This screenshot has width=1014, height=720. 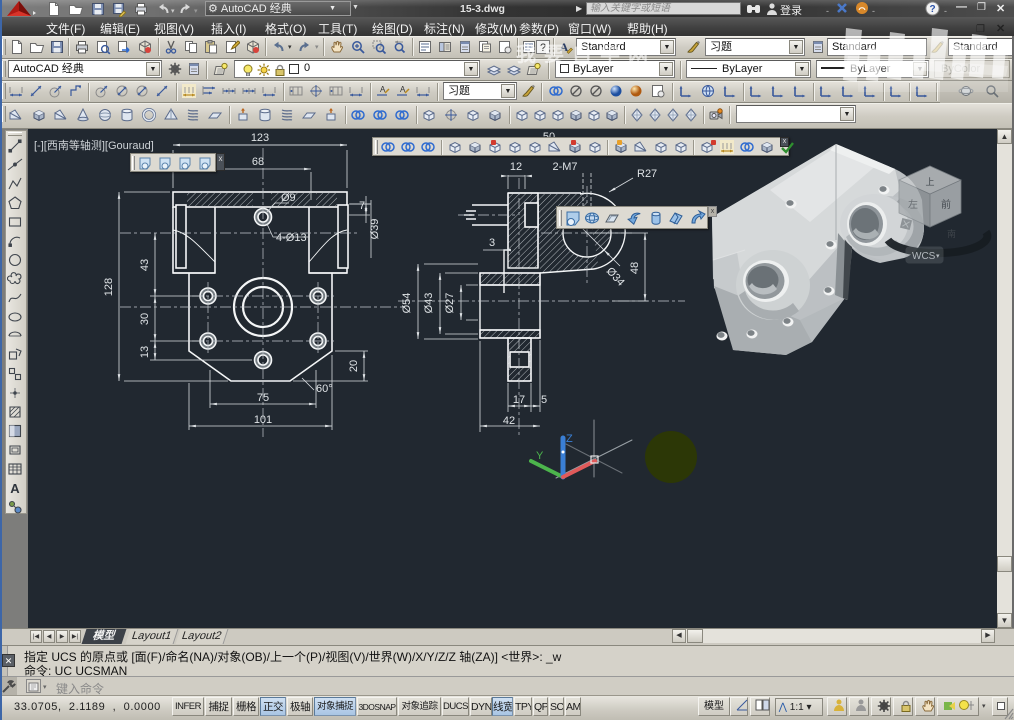 What do you see at coordinates (450, 303) in the screenshot?
I see `svg-text: Ø27` at bounding box center [450, 303].